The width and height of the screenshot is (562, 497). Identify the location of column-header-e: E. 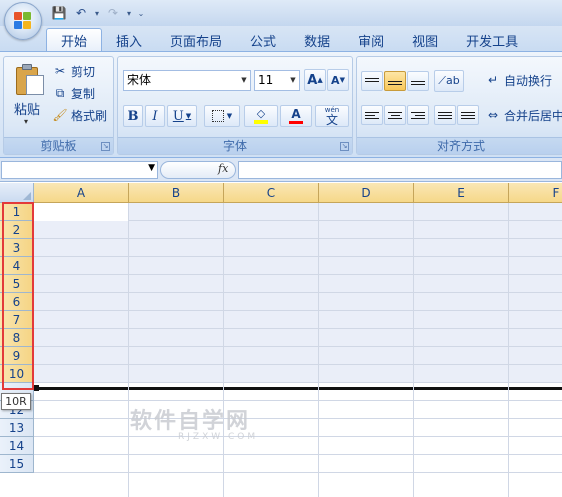
(461, 193).